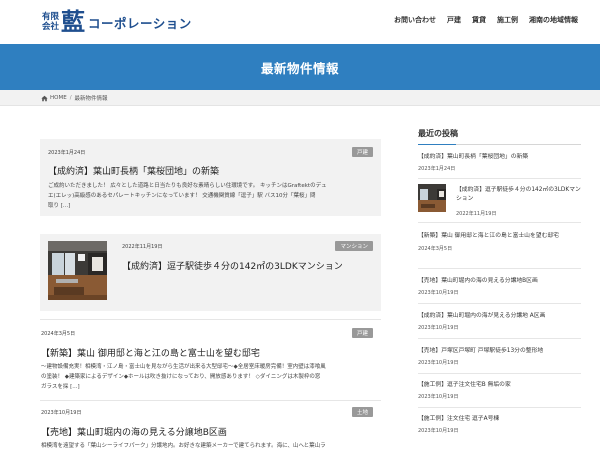 The width and height of the screenshot is (600, 450). I want to click on post-category-badge: マンション, so click(354, 246).